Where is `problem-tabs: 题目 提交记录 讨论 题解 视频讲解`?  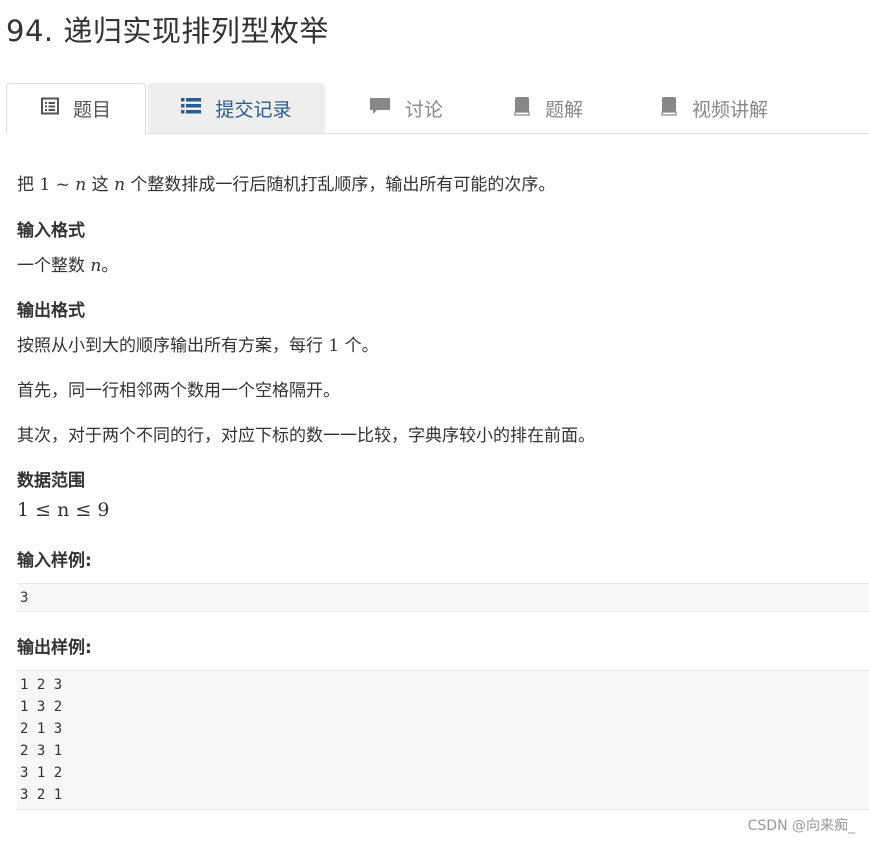 problem-tabs: 题目 提交记录 讨论 题解 视频讲解 is located at coordinates (437, 108).